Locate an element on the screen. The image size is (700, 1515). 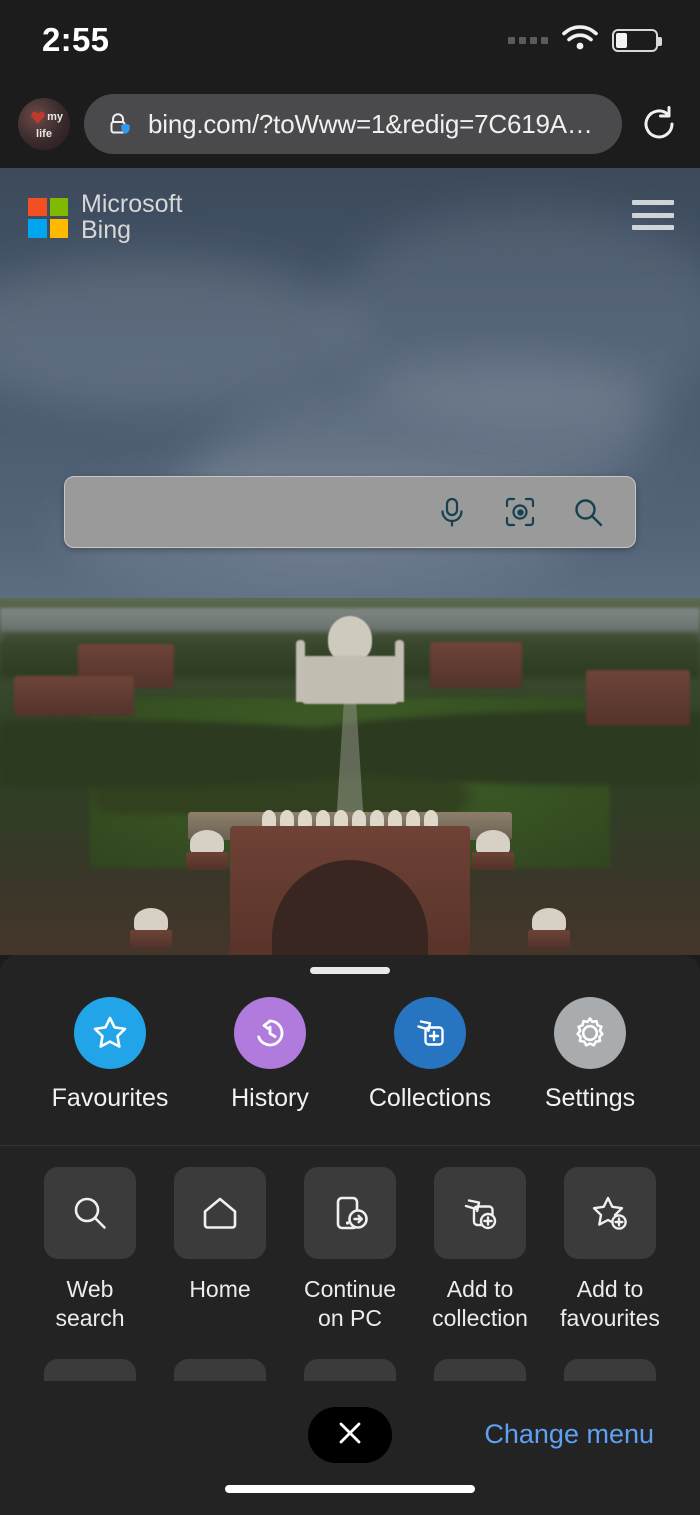
microsoft-logo-icon is located at coordinates (48, 217).